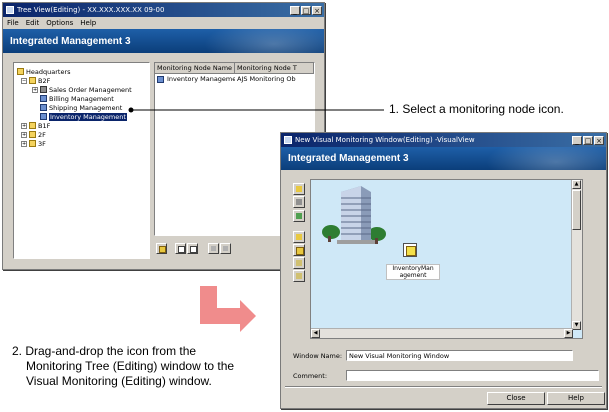 Image resolution: width=609 pixels, height=412 pixels. What do you see at coordinates (104, 351) in the screenshot?
I see `step2-line-1: 2. Drag-and-drop the icon from the` at bounding box center [104, 351].